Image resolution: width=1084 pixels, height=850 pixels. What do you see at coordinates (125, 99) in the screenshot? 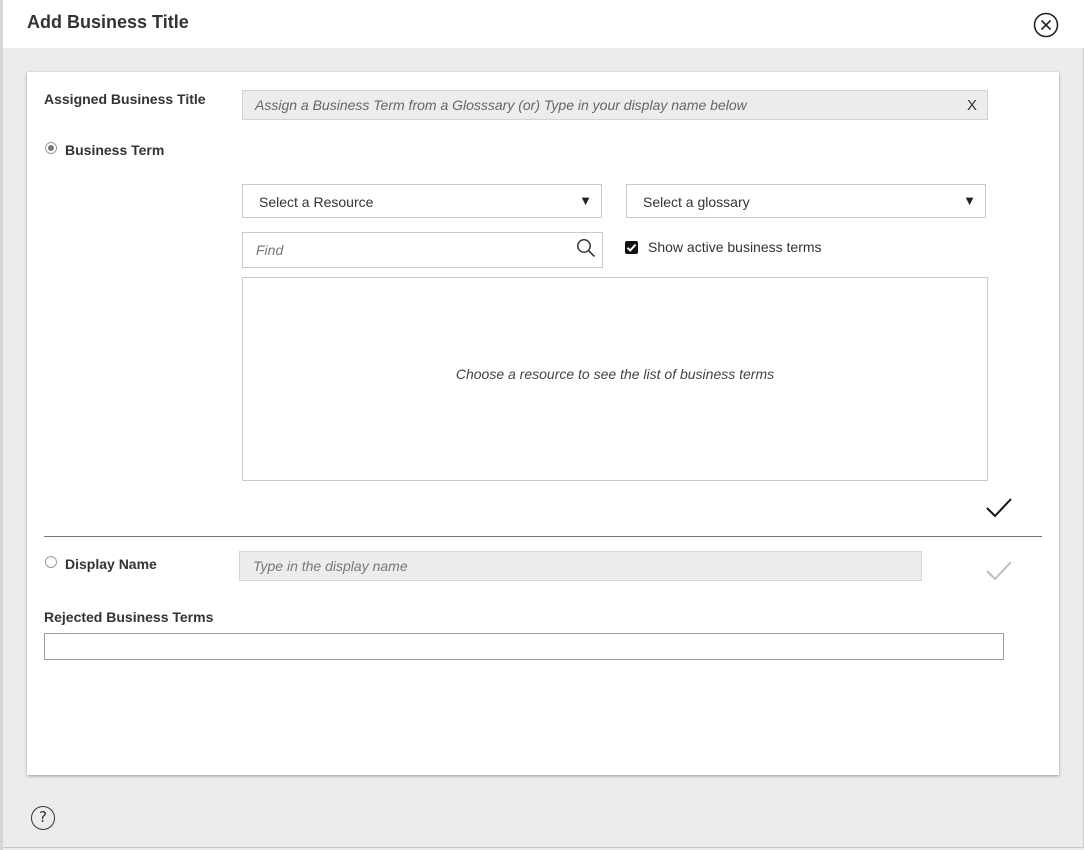
I see `assigned-business-title-label: Assigned Business Title` at bounding box center [125, 99].